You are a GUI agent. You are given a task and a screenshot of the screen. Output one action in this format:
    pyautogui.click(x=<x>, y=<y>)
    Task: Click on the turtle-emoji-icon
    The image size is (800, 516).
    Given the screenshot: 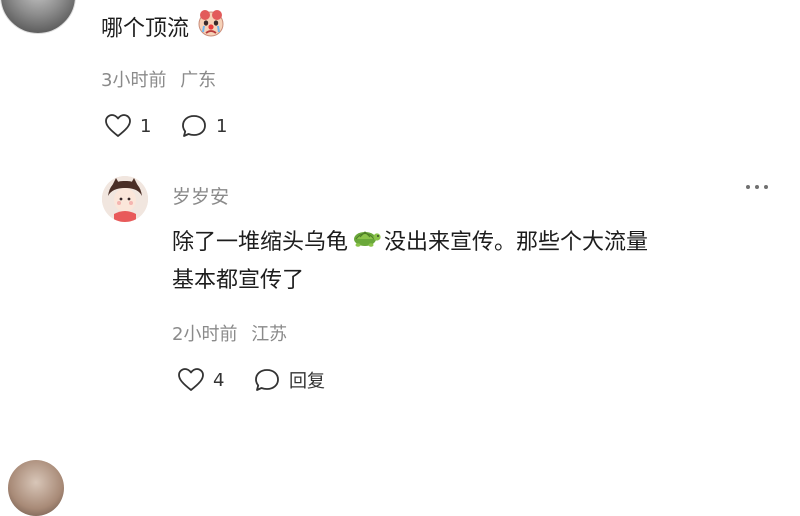 What is the action you would take?
    pyautogui.click(x=366, y=243)
    